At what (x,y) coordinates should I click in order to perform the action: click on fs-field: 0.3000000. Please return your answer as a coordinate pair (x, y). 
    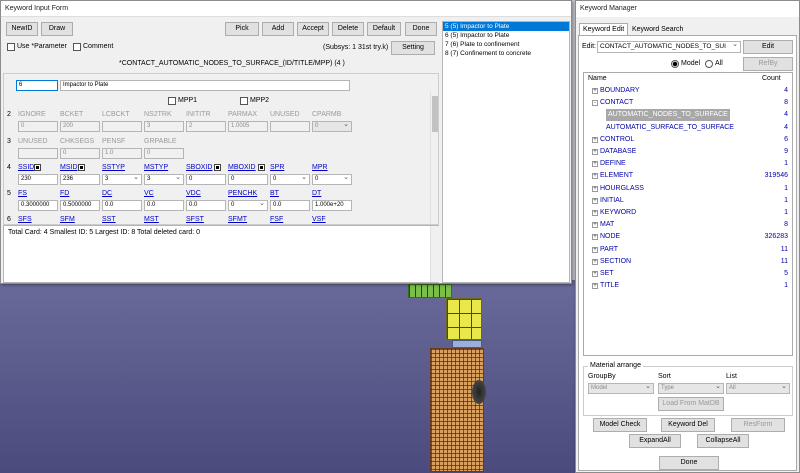
    Looking at the image, I should click on (38, 205).